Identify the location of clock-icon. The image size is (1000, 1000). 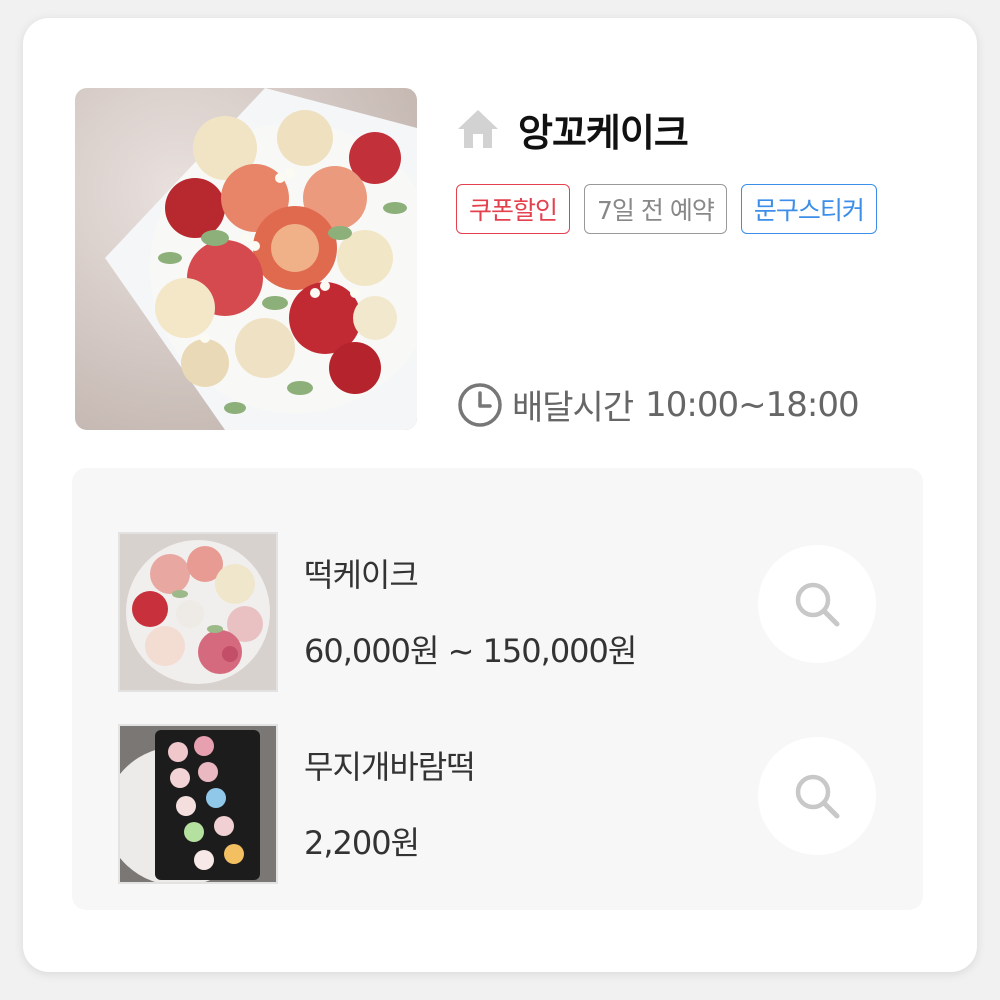
(480, 405).